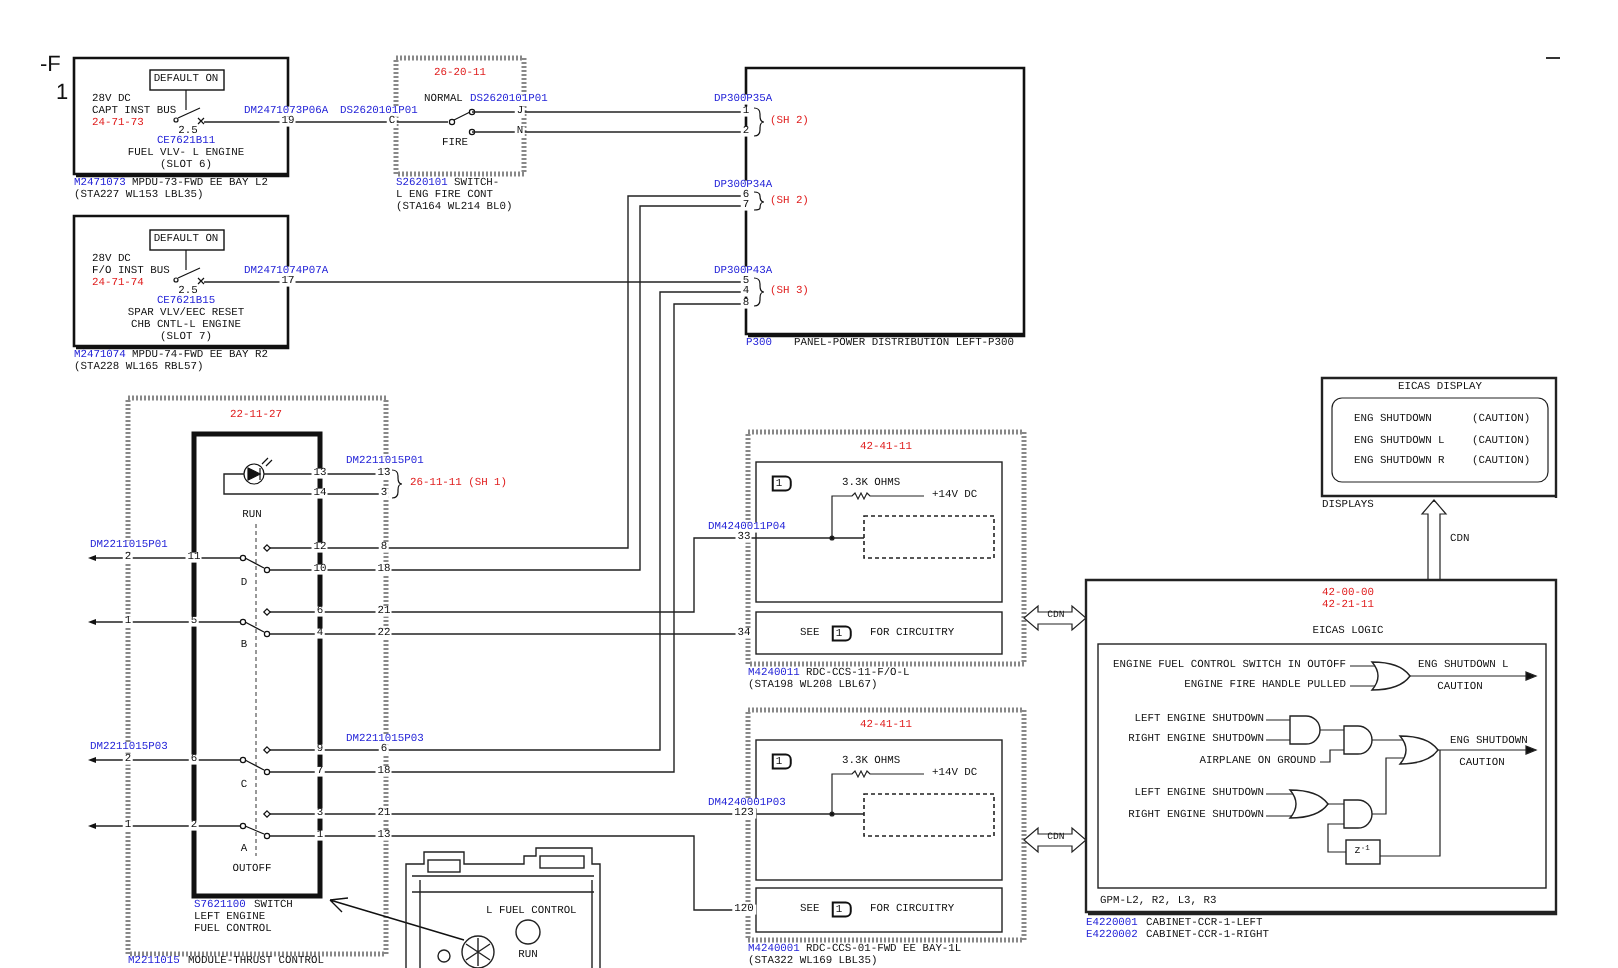 The height and width of the screenshot is (968, 1618). What do you see at coordinates (1309, 804) in the screenshot?
I see `or-gate` at bounding box center [1309, 804].